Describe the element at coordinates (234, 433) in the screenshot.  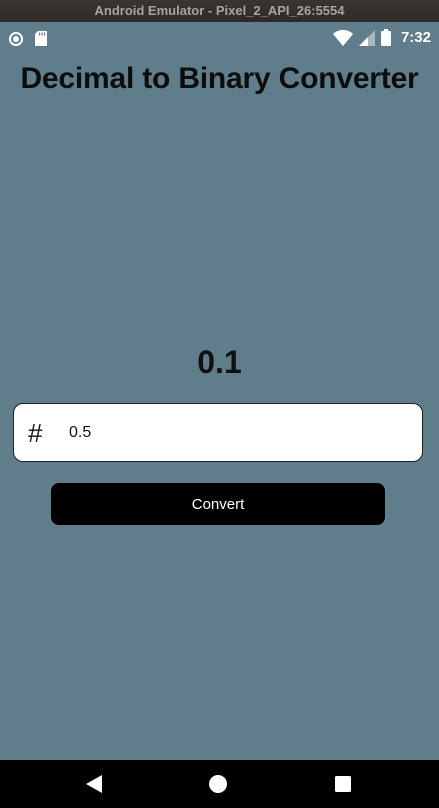
I see `decimal-number-input` at that location.